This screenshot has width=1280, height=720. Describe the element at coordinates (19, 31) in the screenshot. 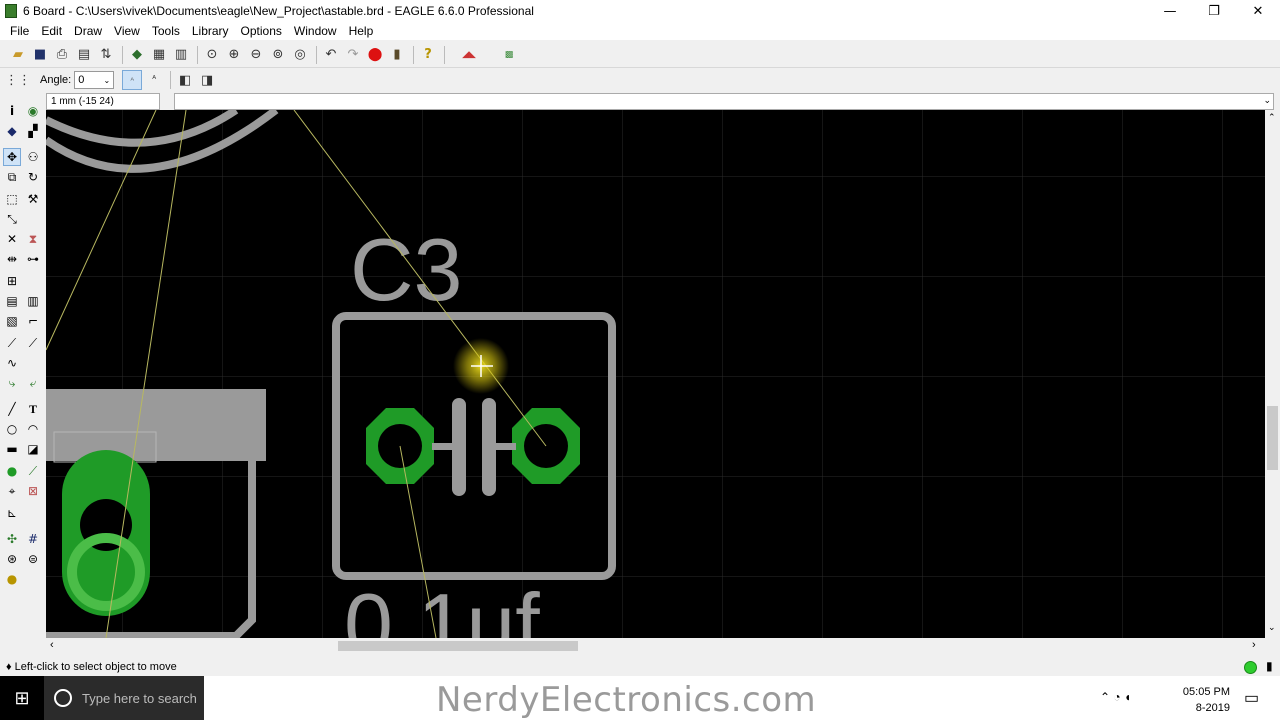

I see `menu-file: File` at that location.